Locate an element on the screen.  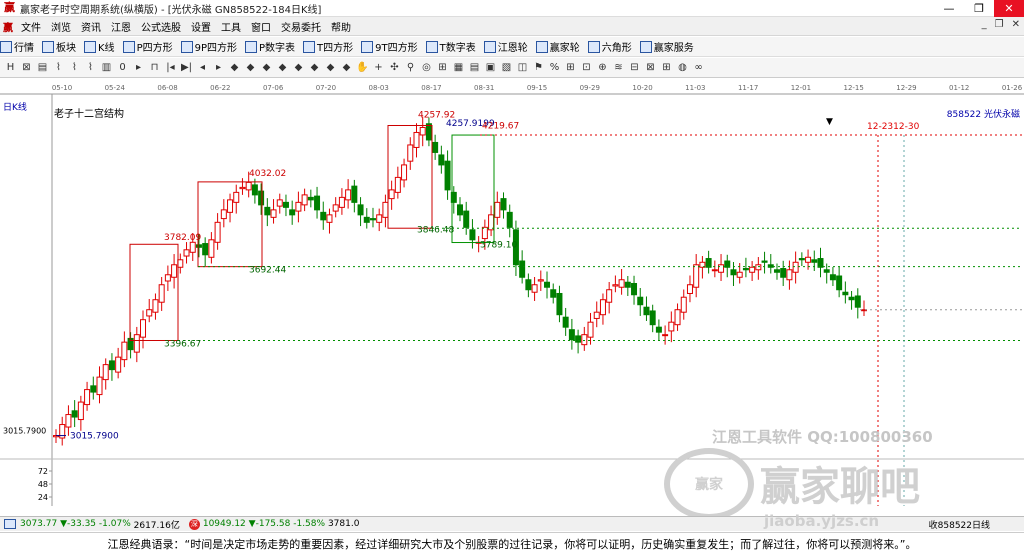
toolbar-p-table-button: P数字表 is located at coordinates (270, 46).